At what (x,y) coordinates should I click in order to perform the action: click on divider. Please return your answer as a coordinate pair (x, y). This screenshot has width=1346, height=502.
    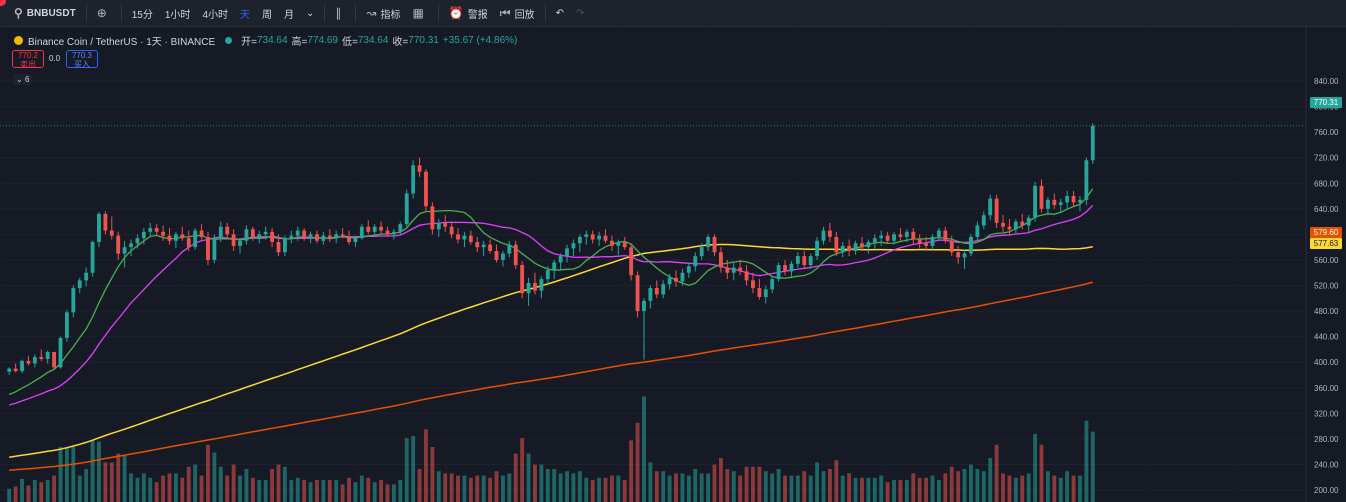
    Looking at the image, I should click on (121, 13).